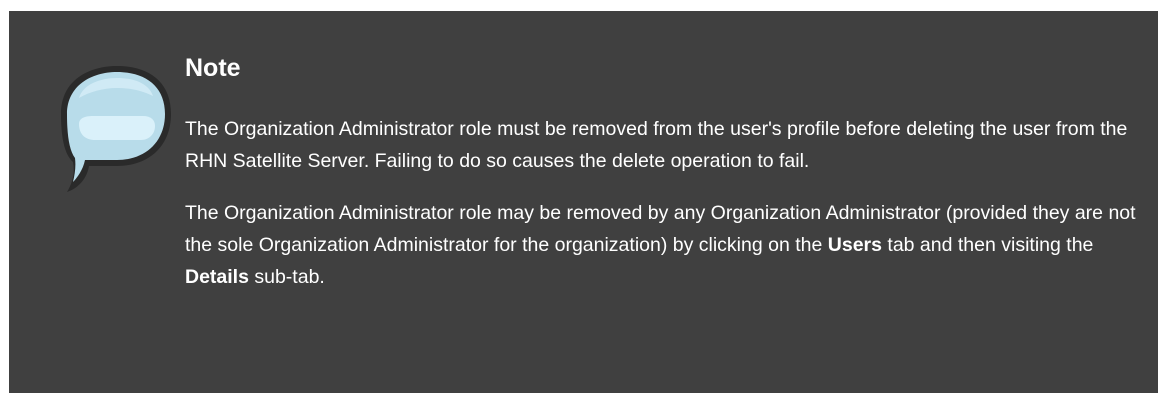 The width and height of the screenshot is (1165, 401). I want to click on users-tab-reference: Users, so click(854, 245).